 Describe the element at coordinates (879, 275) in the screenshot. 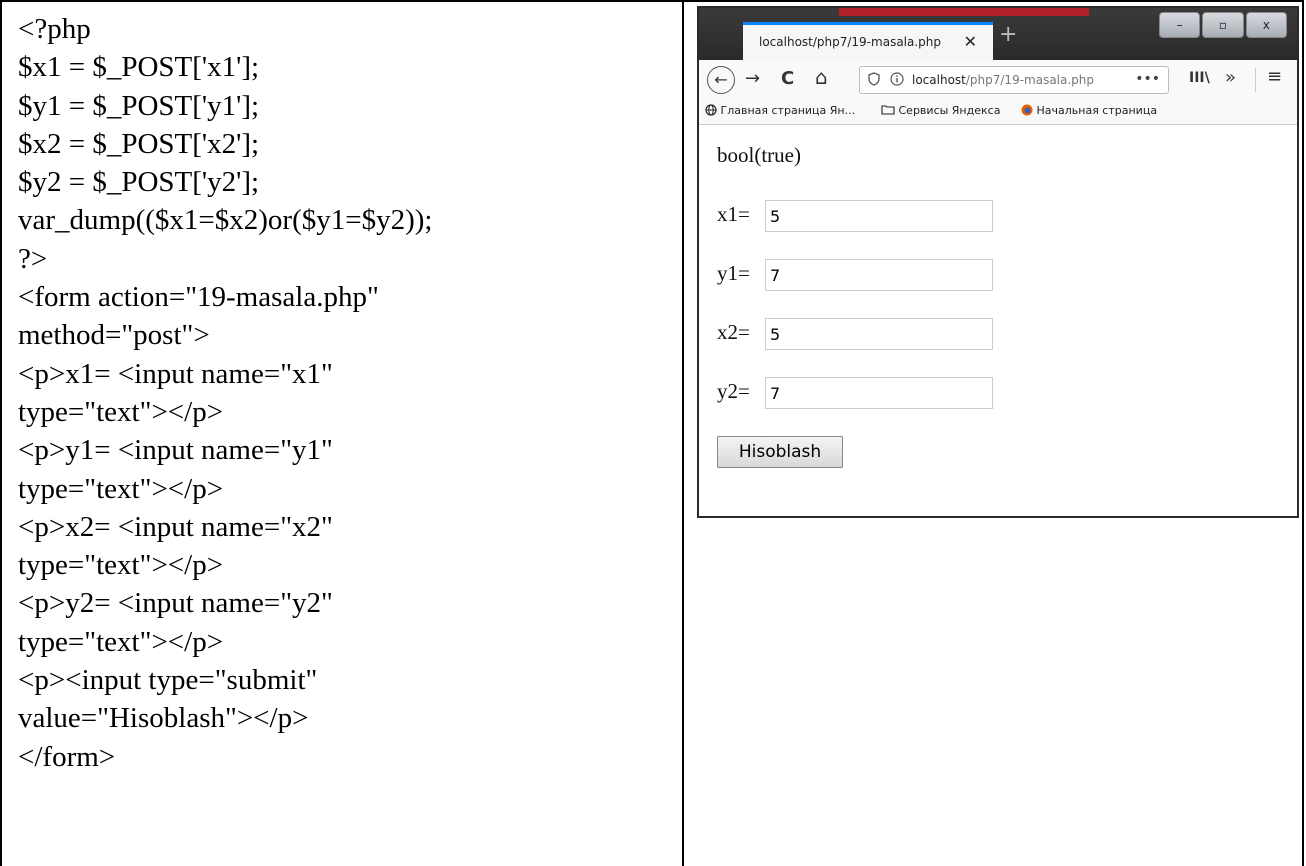

I see `y1-input` at that location.